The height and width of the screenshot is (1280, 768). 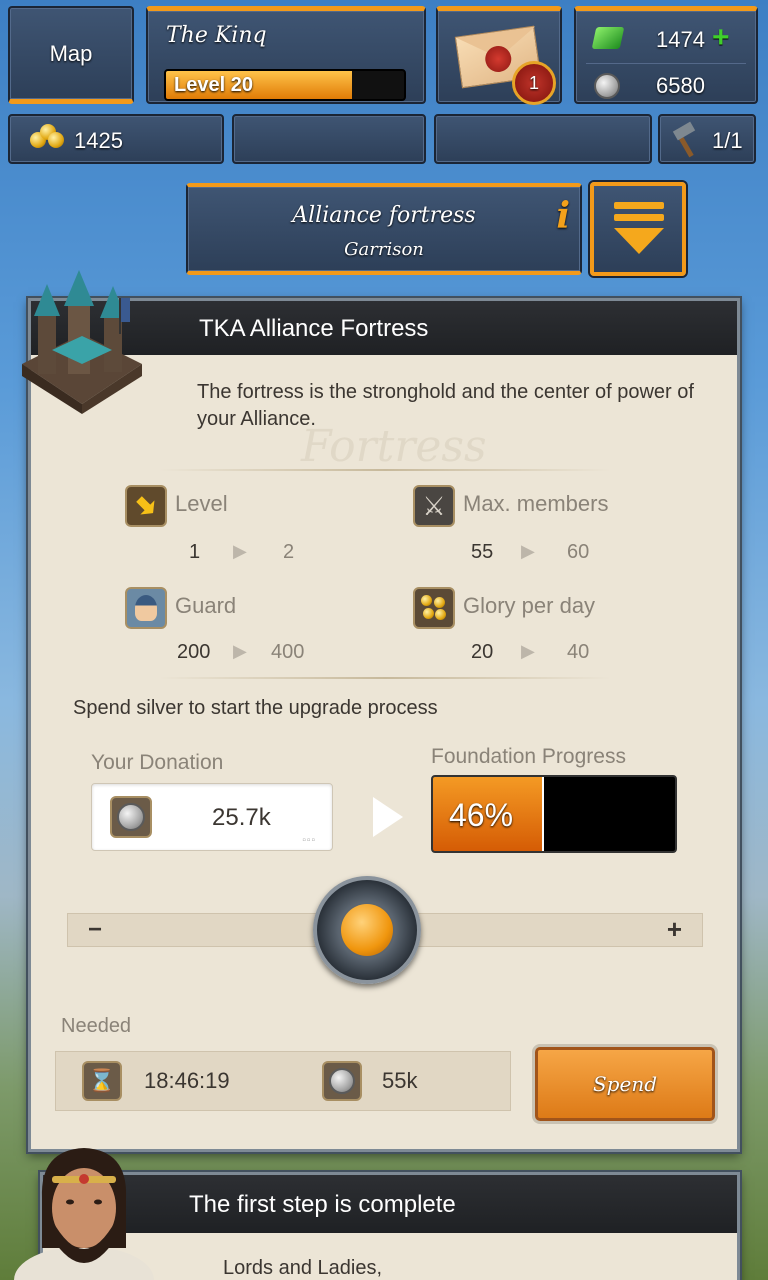 I want to click on foundation-progress-text: 46%, so click(x=481, y=815).